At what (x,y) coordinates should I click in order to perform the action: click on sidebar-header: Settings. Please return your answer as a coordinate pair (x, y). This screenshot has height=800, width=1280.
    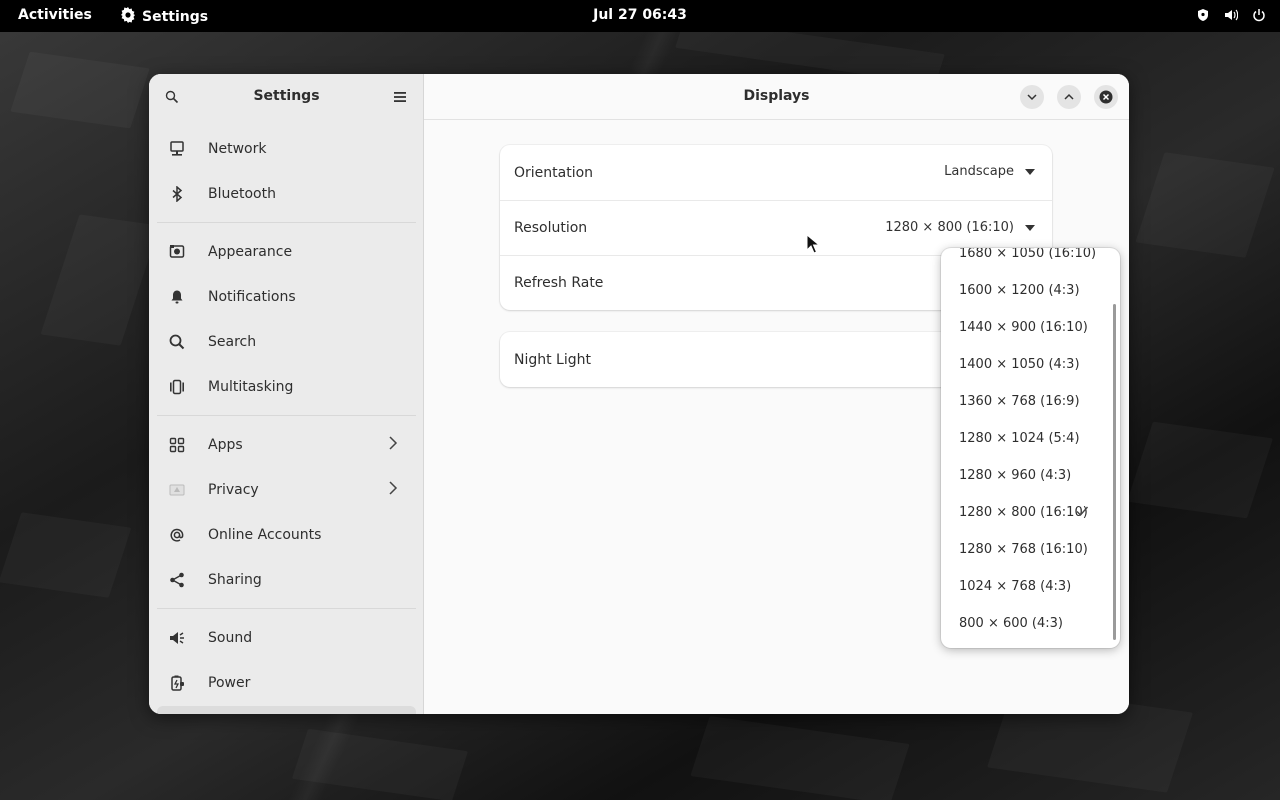
    Looking at the image, I should click on (286, 97).